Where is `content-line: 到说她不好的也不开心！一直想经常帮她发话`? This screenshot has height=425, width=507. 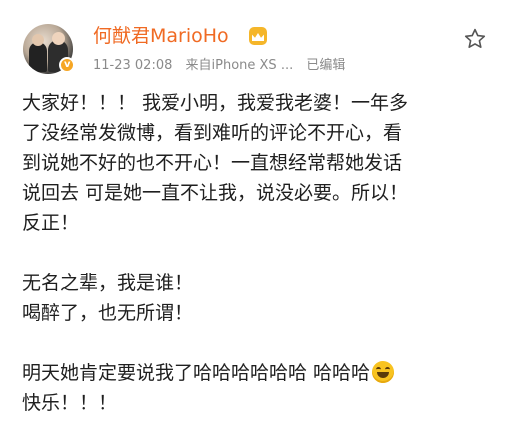
content-line: 到说她不好的也不开心！一直想经常帮她发话 is located at coordinates (212, 163).